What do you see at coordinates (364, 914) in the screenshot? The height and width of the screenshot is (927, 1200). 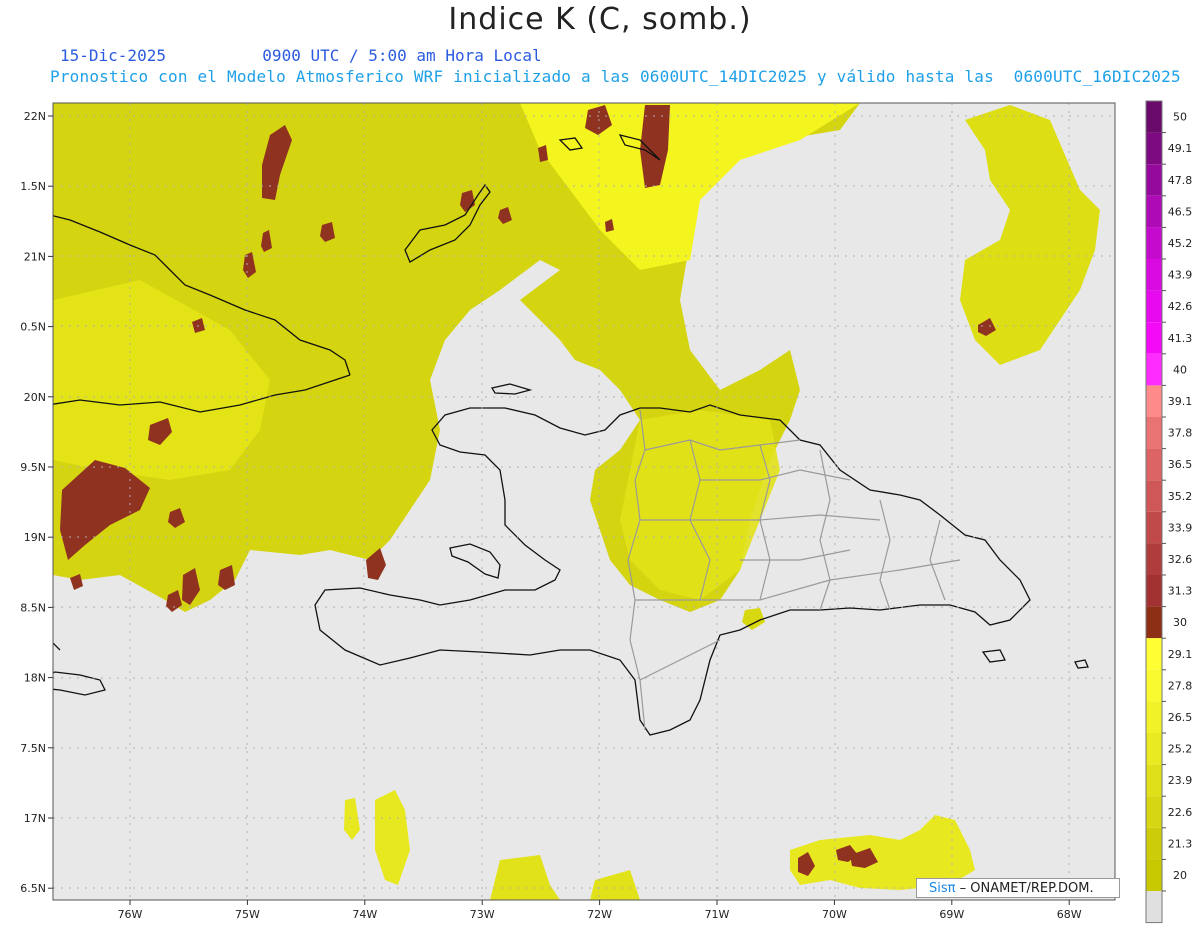 I see `lon-label: 74W` at bounding box center [364, 914].